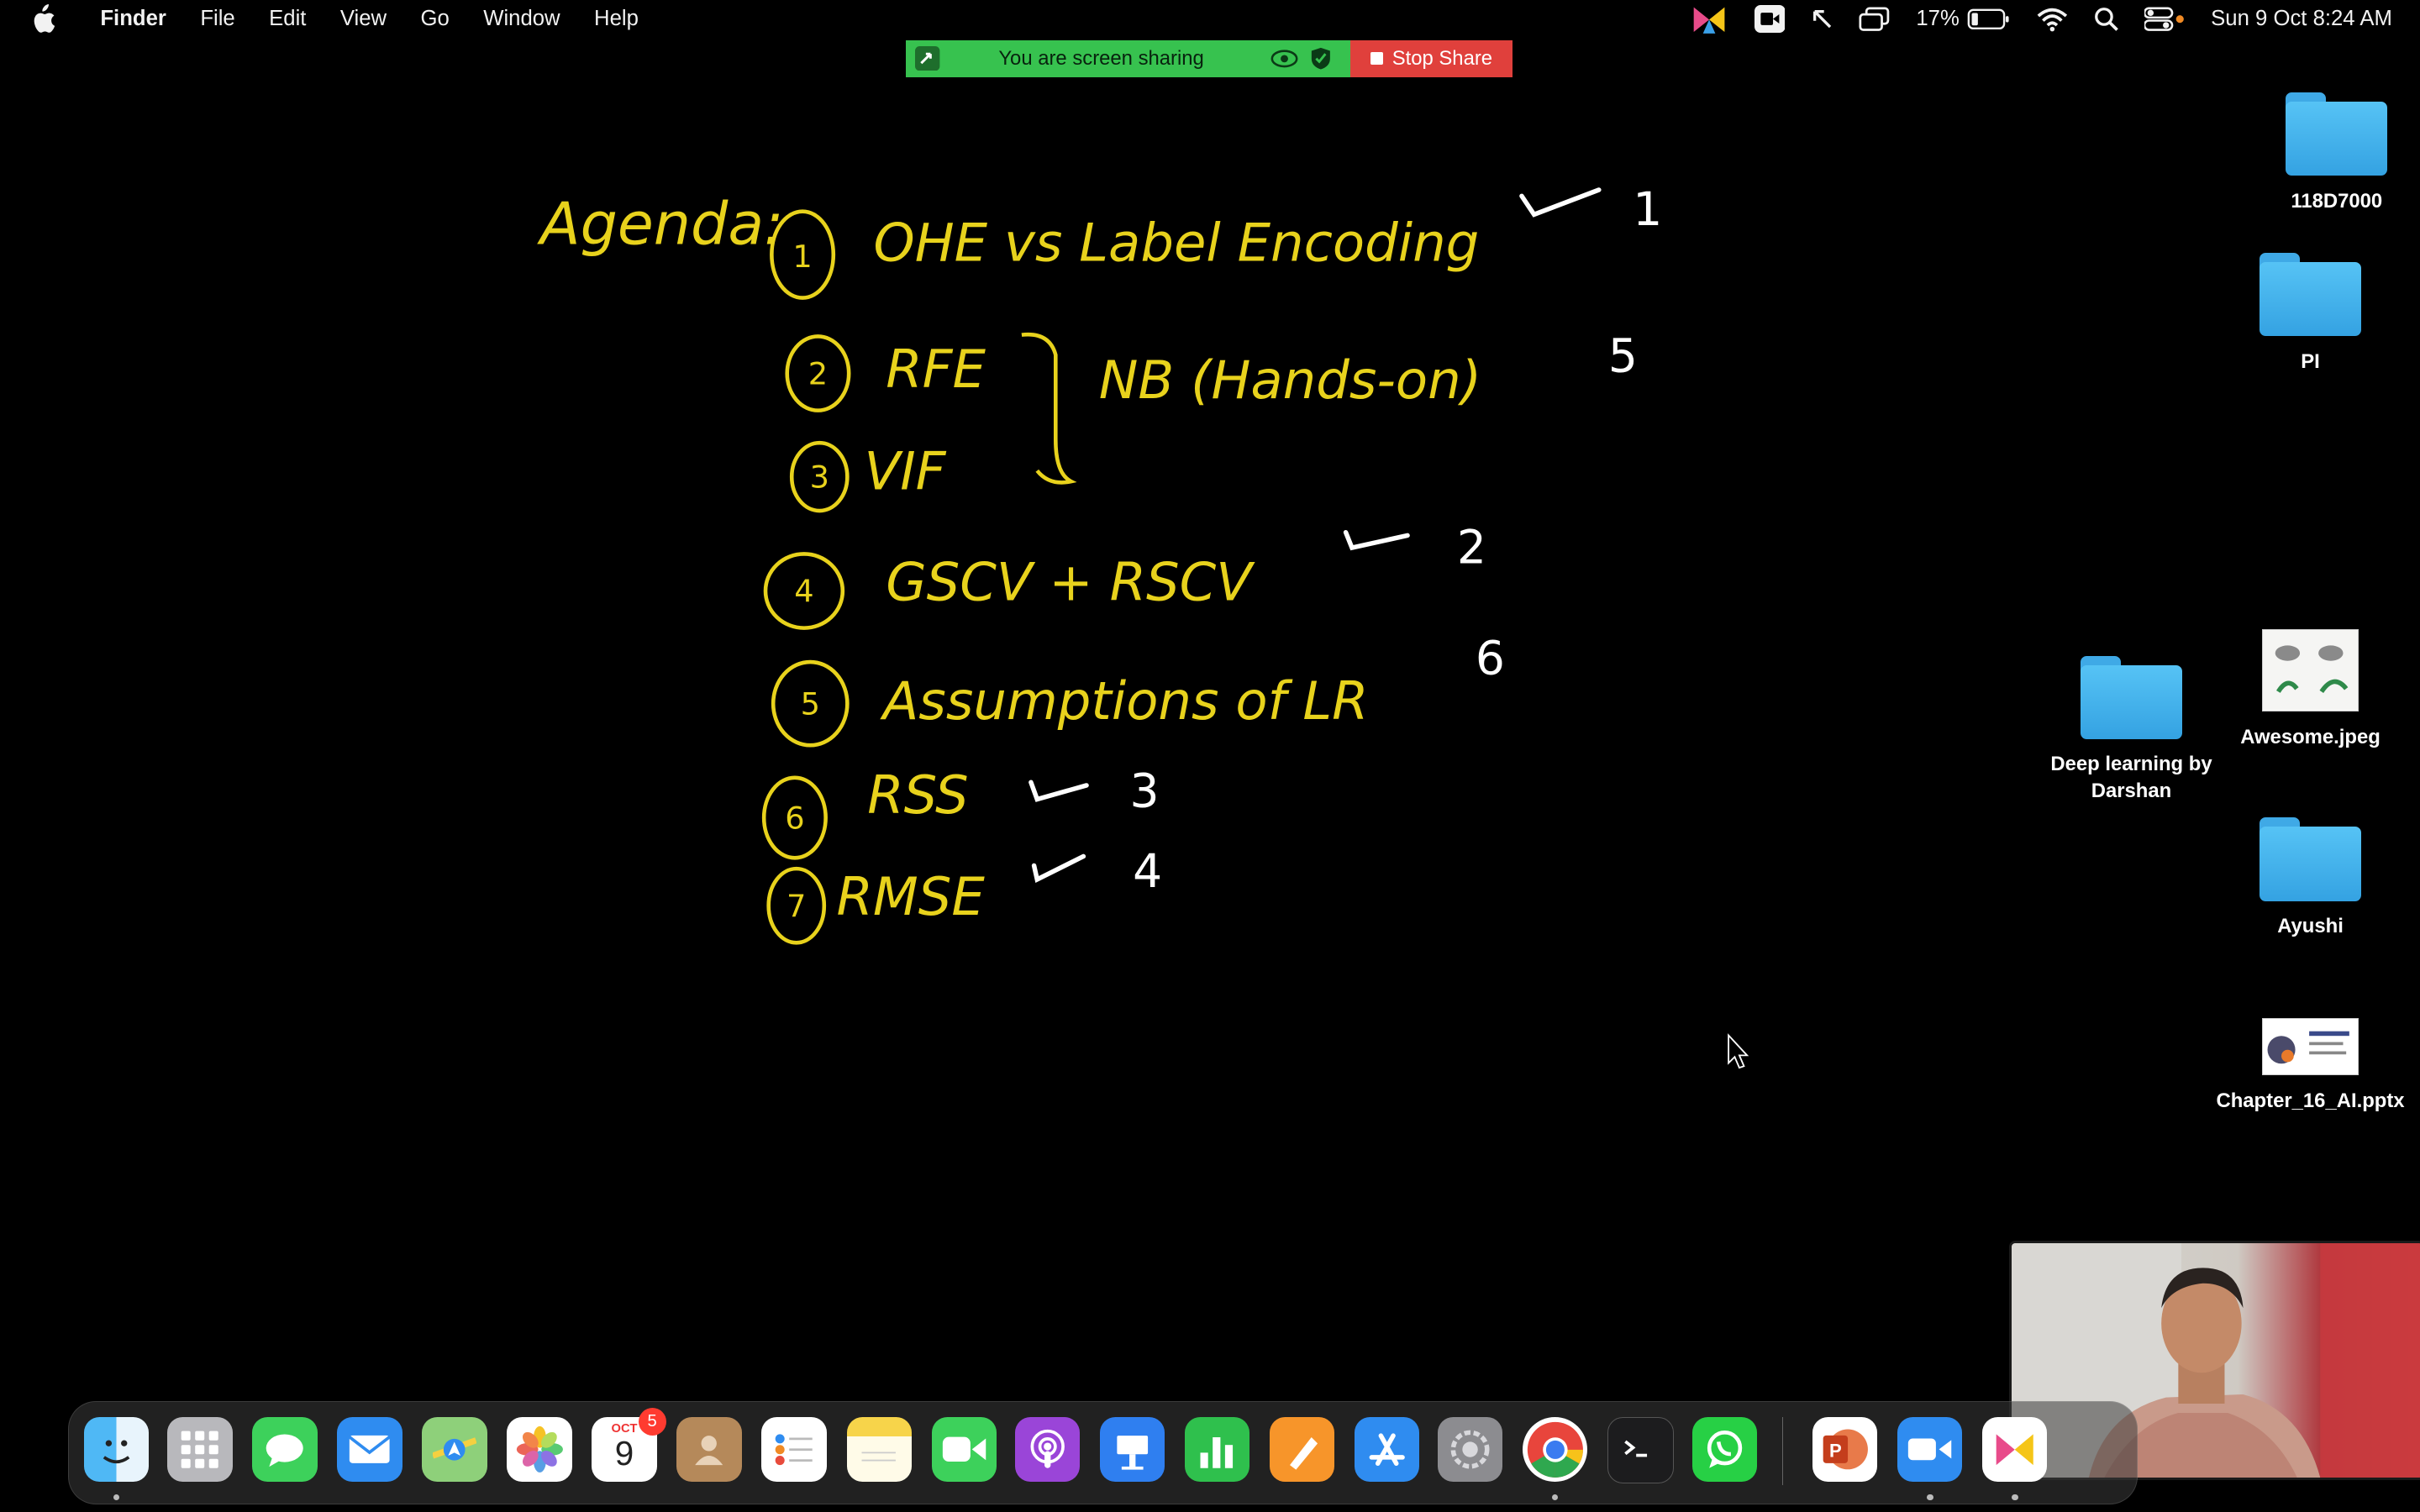  What do you see at coordinates (917, 795) in the screenshot?
I see `item-6-text: RSS` at bounding box center [917, 795].